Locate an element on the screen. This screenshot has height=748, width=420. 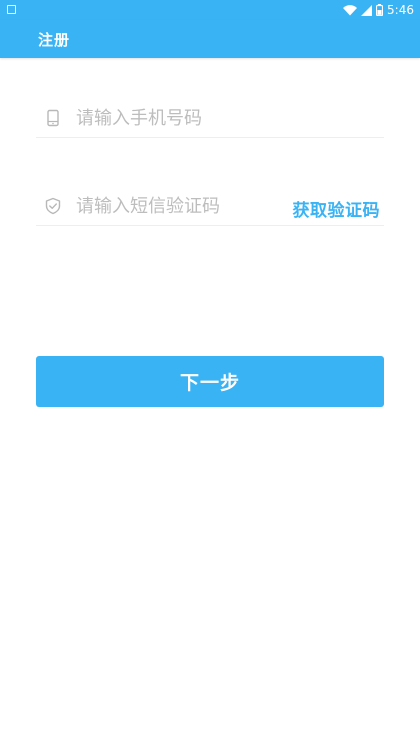
page-title: 注册 is located at coordinates (54, 40).